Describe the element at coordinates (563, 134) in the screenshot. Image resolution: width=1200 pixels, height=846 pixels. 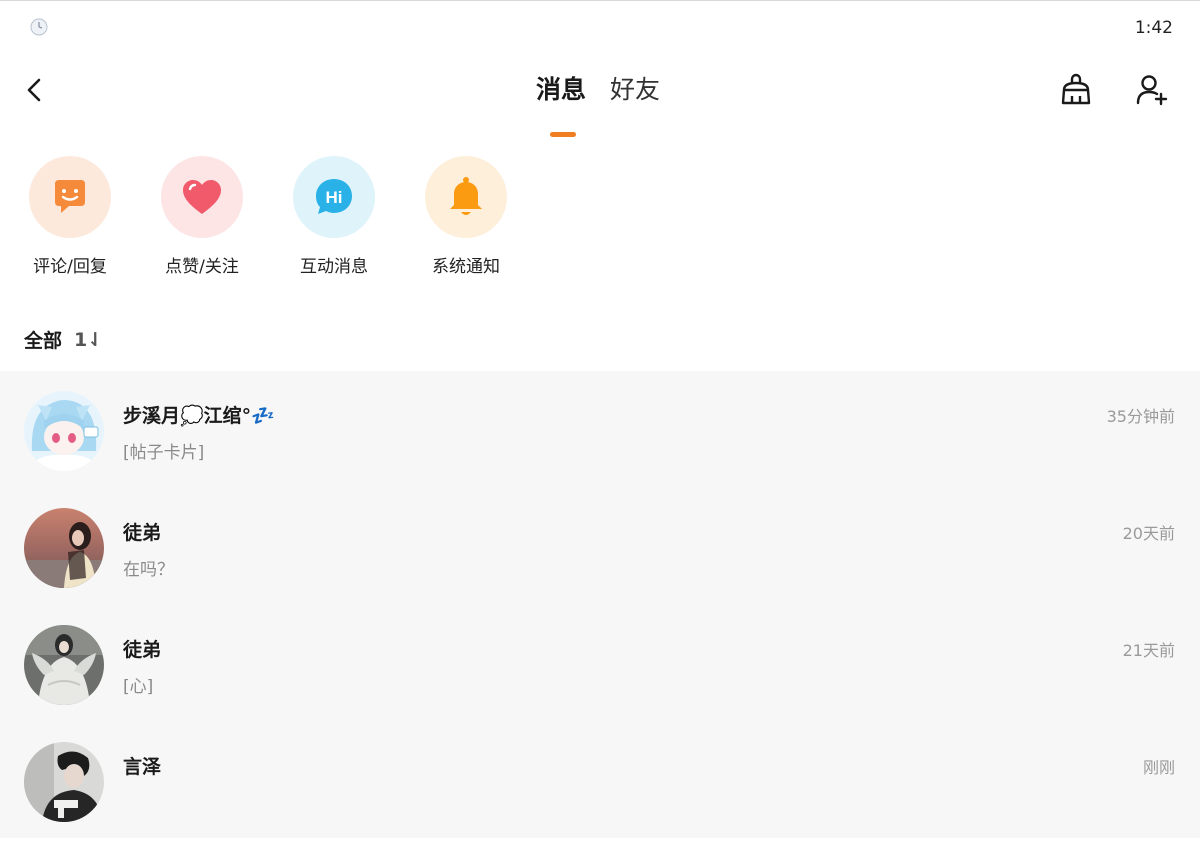
I see `tab-active-indicator` at that location.